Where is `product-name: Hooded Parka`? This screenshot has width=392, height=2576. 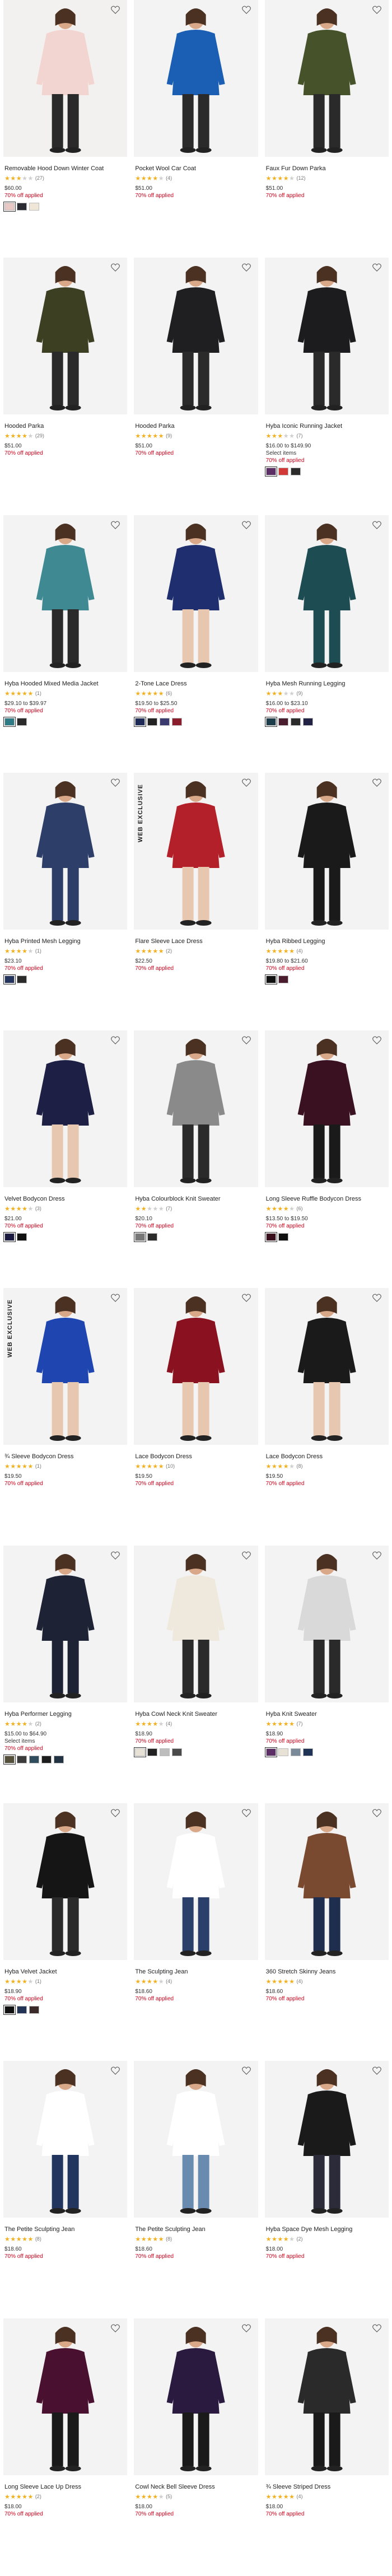 product-name: Hooded Parka is located at coordinates (65, 426).